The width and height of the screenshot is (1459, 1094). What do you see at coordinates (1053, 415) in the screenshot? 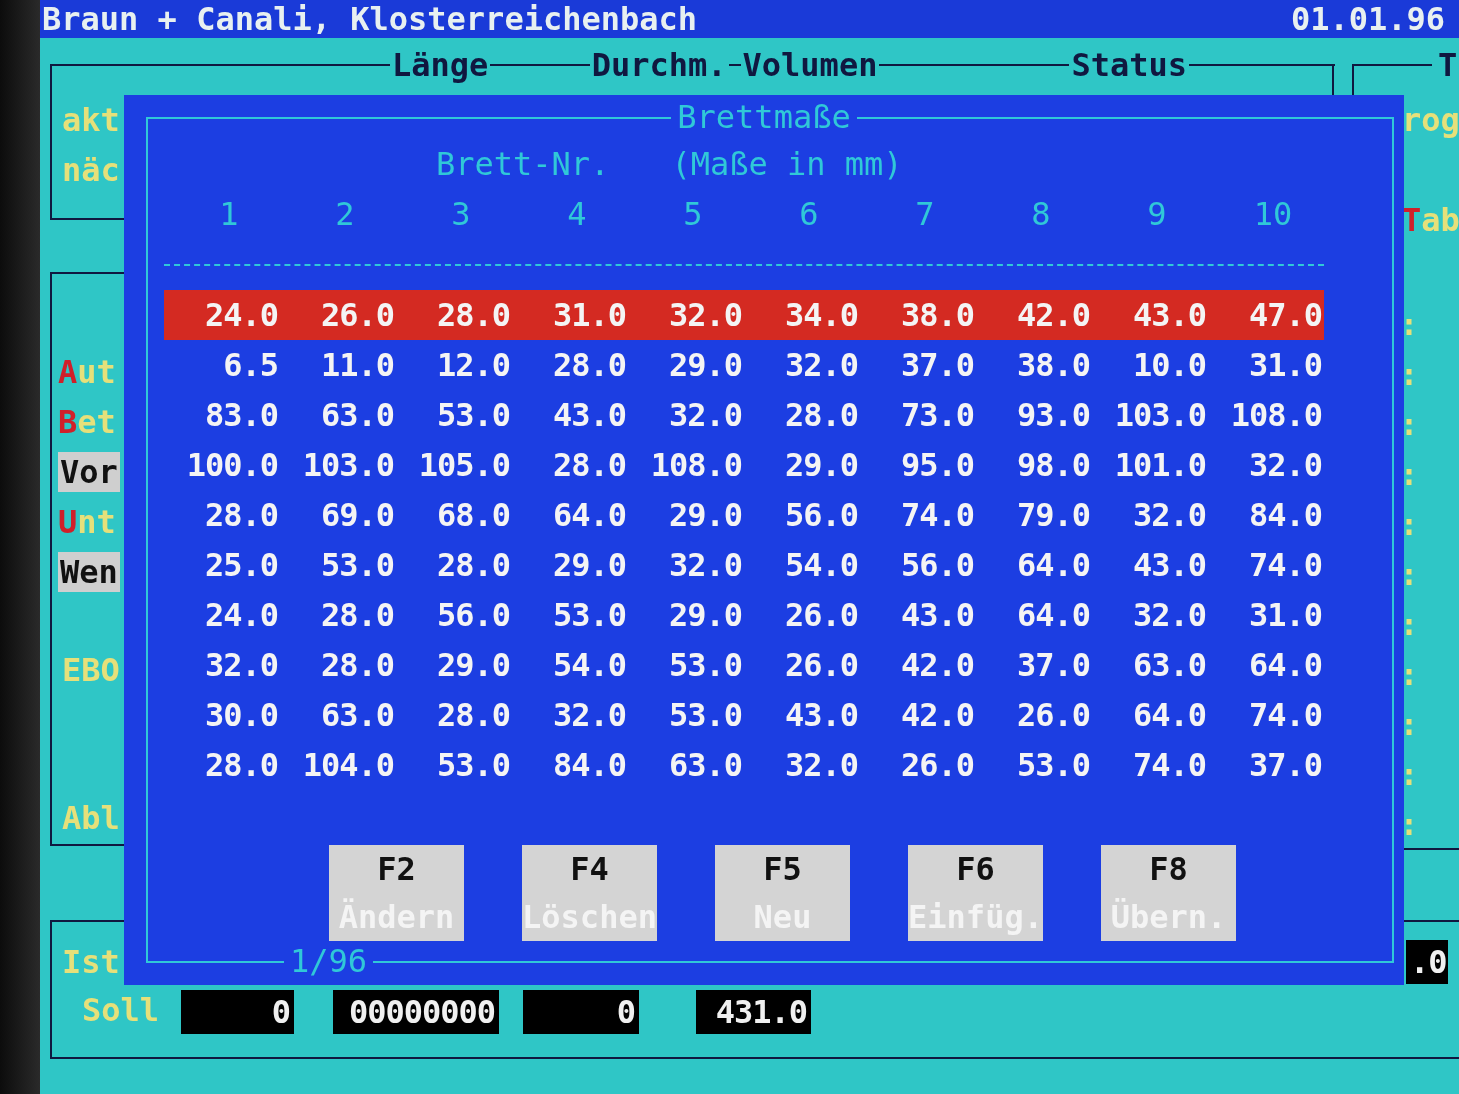
I see `table-cell-text: 93.0` at bounding box center [1053, 415].